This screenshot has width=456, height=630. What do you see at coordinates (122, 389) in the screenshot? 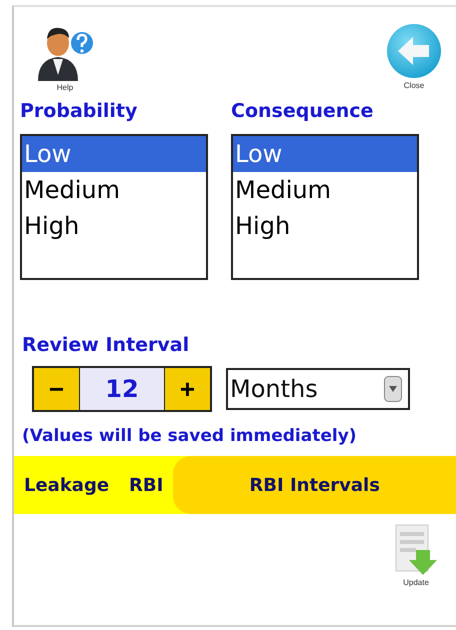
I see `interval-value: 12` at bounding box center [122, 389].